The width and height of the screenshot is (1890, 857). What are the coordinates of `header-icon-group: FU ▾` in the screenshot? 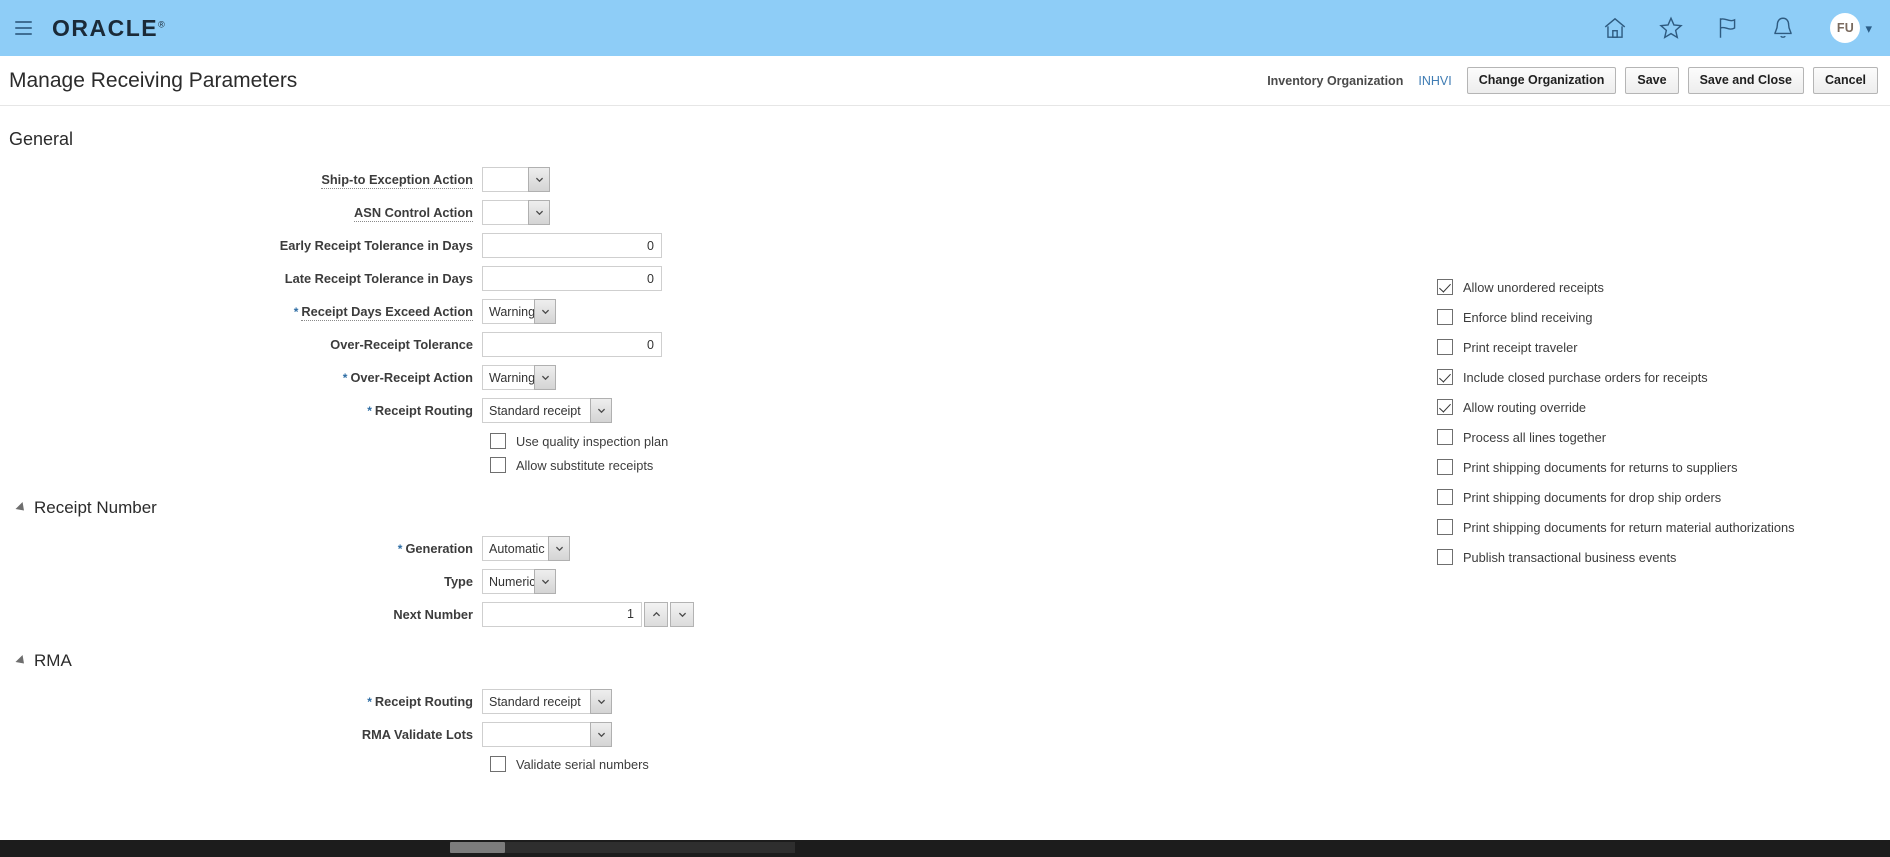 It's located at (1746, 28).